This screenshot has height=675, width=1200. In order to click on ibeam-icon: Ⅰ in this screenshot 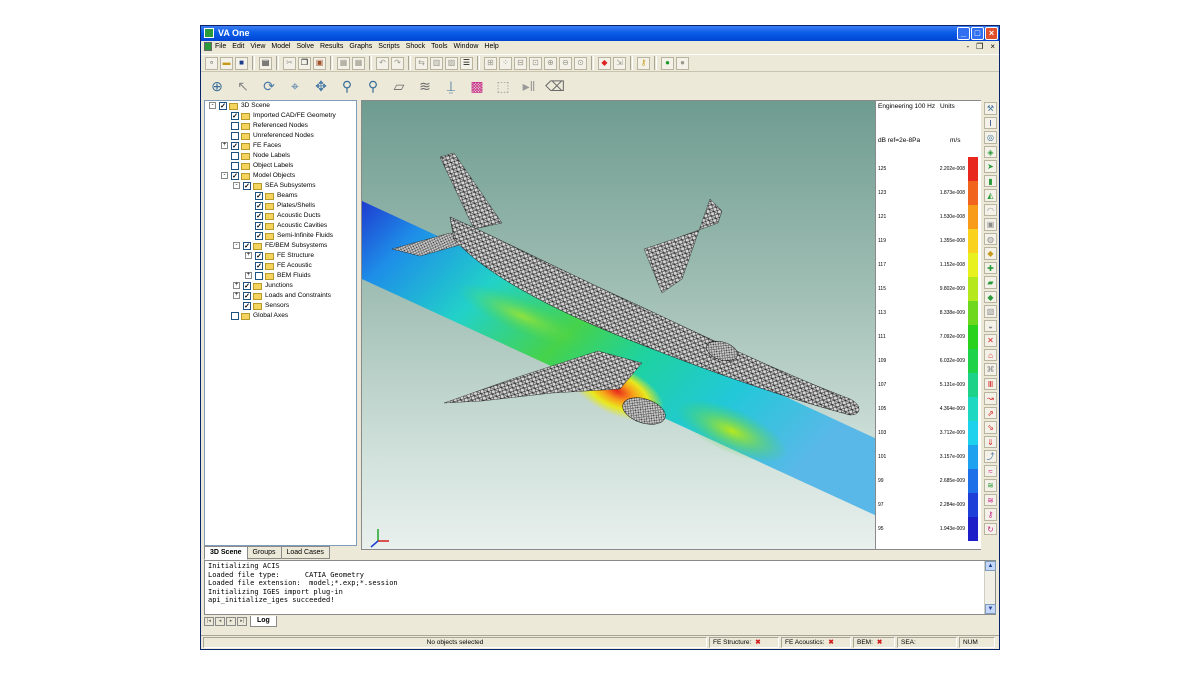, I will do `click(990, 122)`.